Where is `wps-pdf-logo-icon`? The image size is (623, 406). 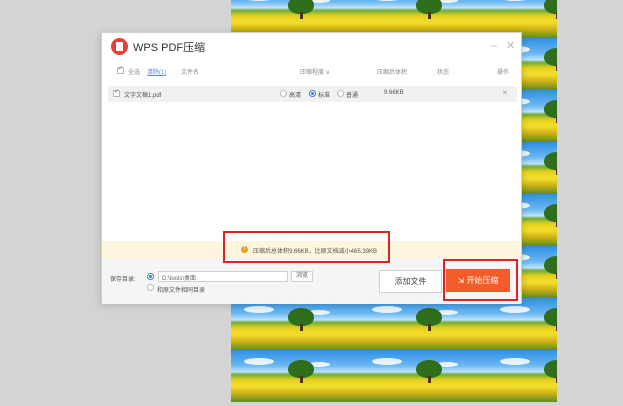
wps-pdf-logo-icon is located at coordinates (119, 46).